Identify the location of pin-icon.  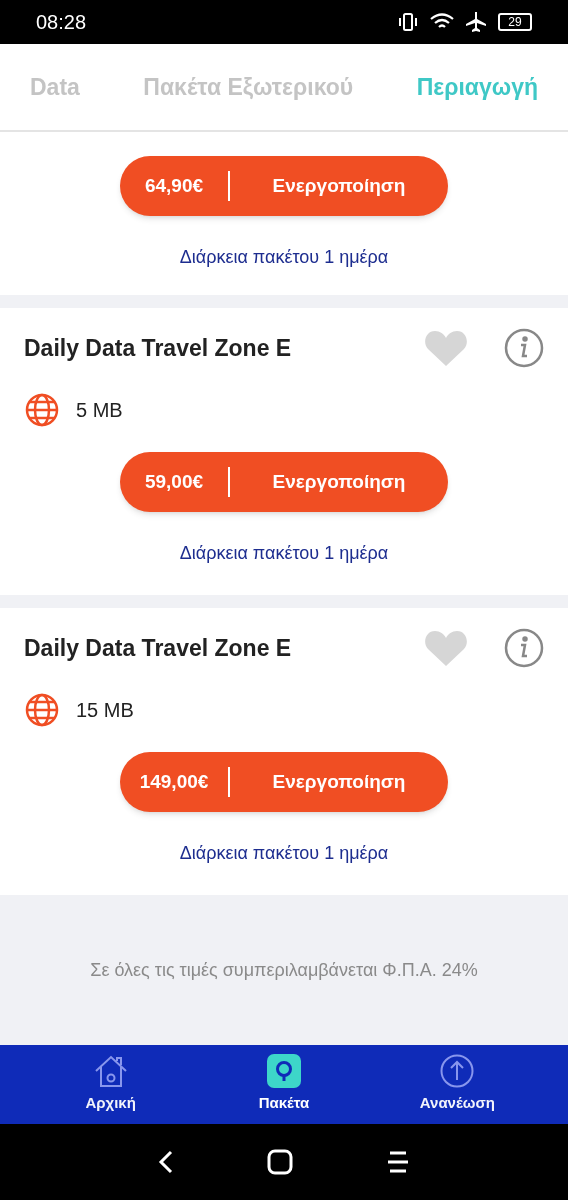
(284, 1071).